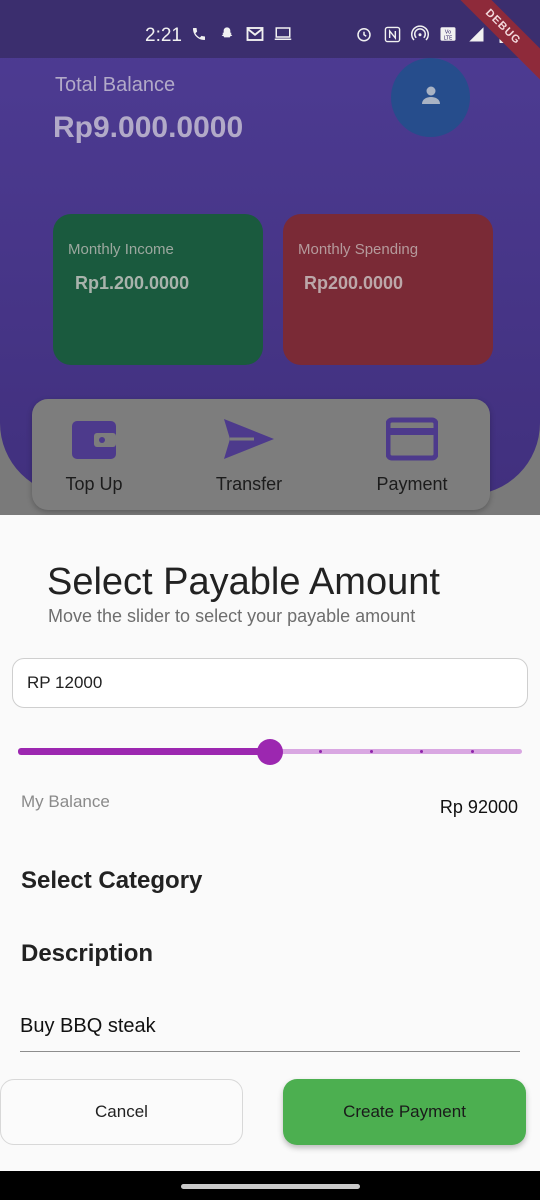  I want to click on description-heading: Description, so click(87, 953).